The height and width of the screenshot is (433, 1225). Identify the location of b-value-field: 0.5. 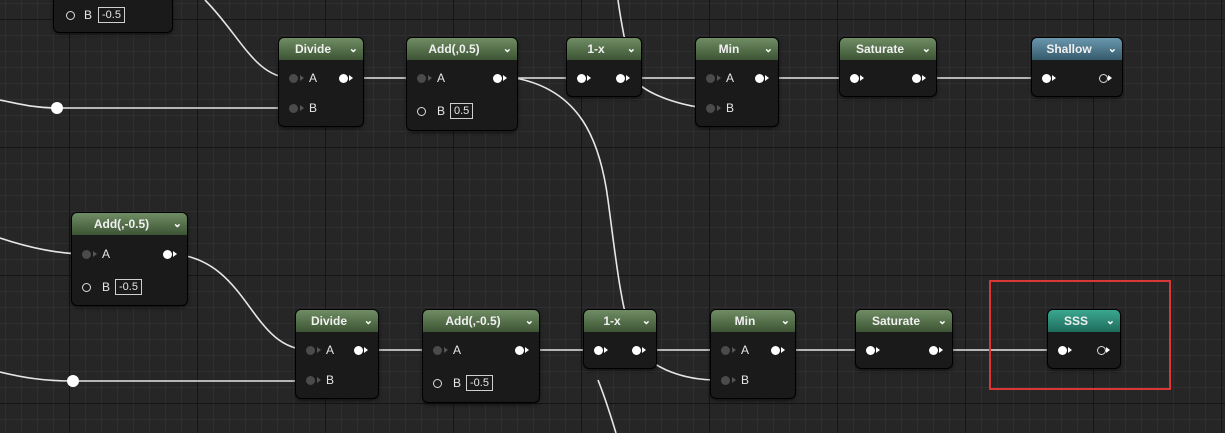
(462, 111).